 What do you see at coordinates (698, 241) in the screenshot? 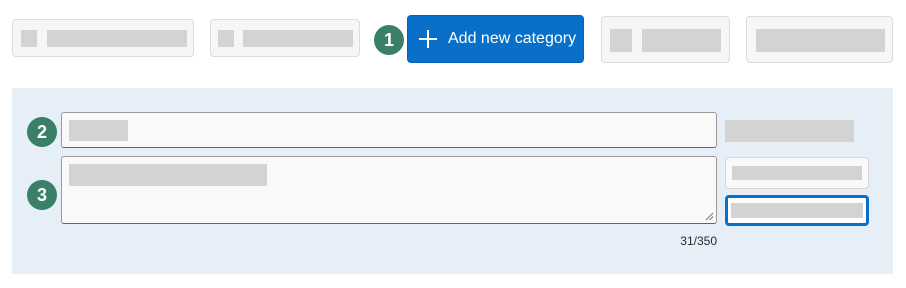
I see `description-char-counter: 31/350` at bounding box center [698, 241].